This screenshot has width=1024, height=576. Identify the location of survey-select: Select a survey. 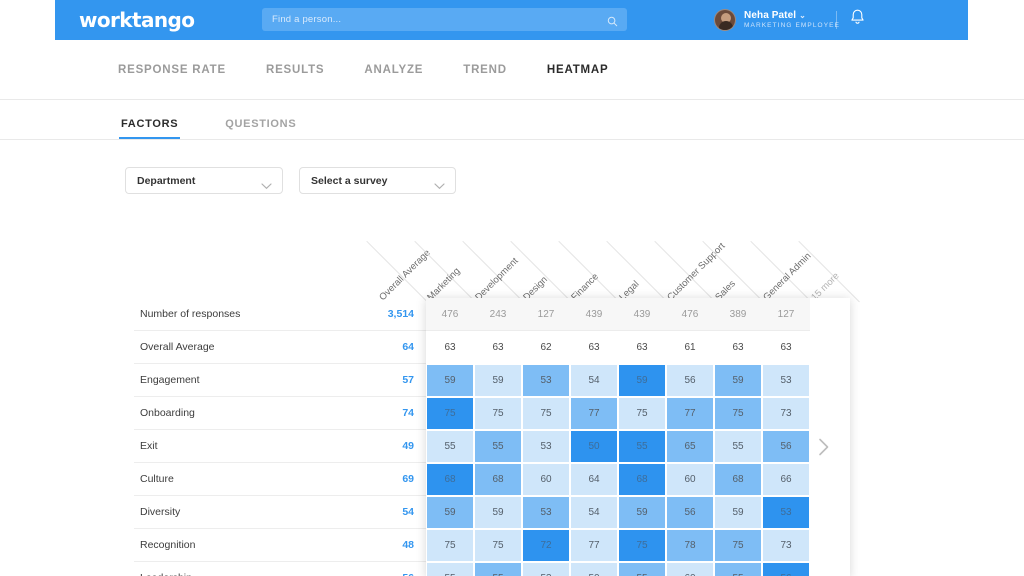
(377, 180).